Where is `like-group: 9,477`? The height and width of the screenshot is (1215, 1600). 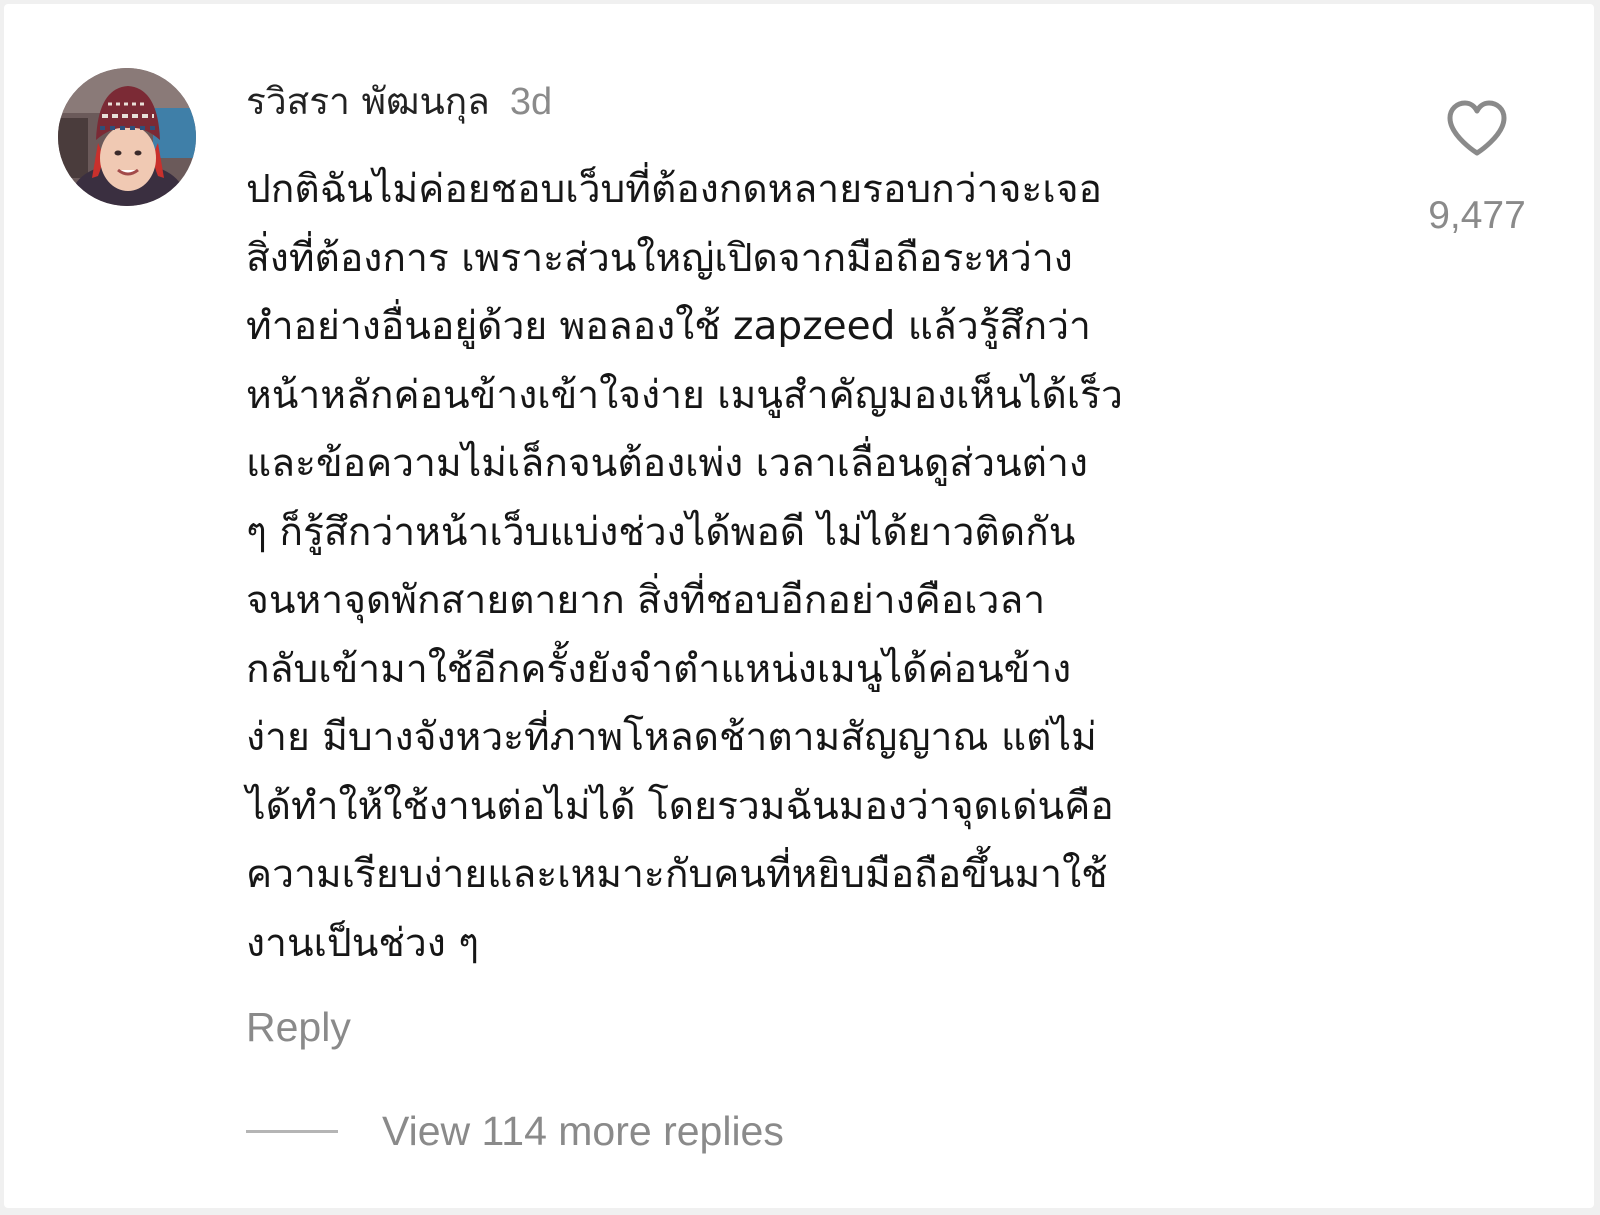 like-group: 9,477 is located at coordinates (1477, 169).